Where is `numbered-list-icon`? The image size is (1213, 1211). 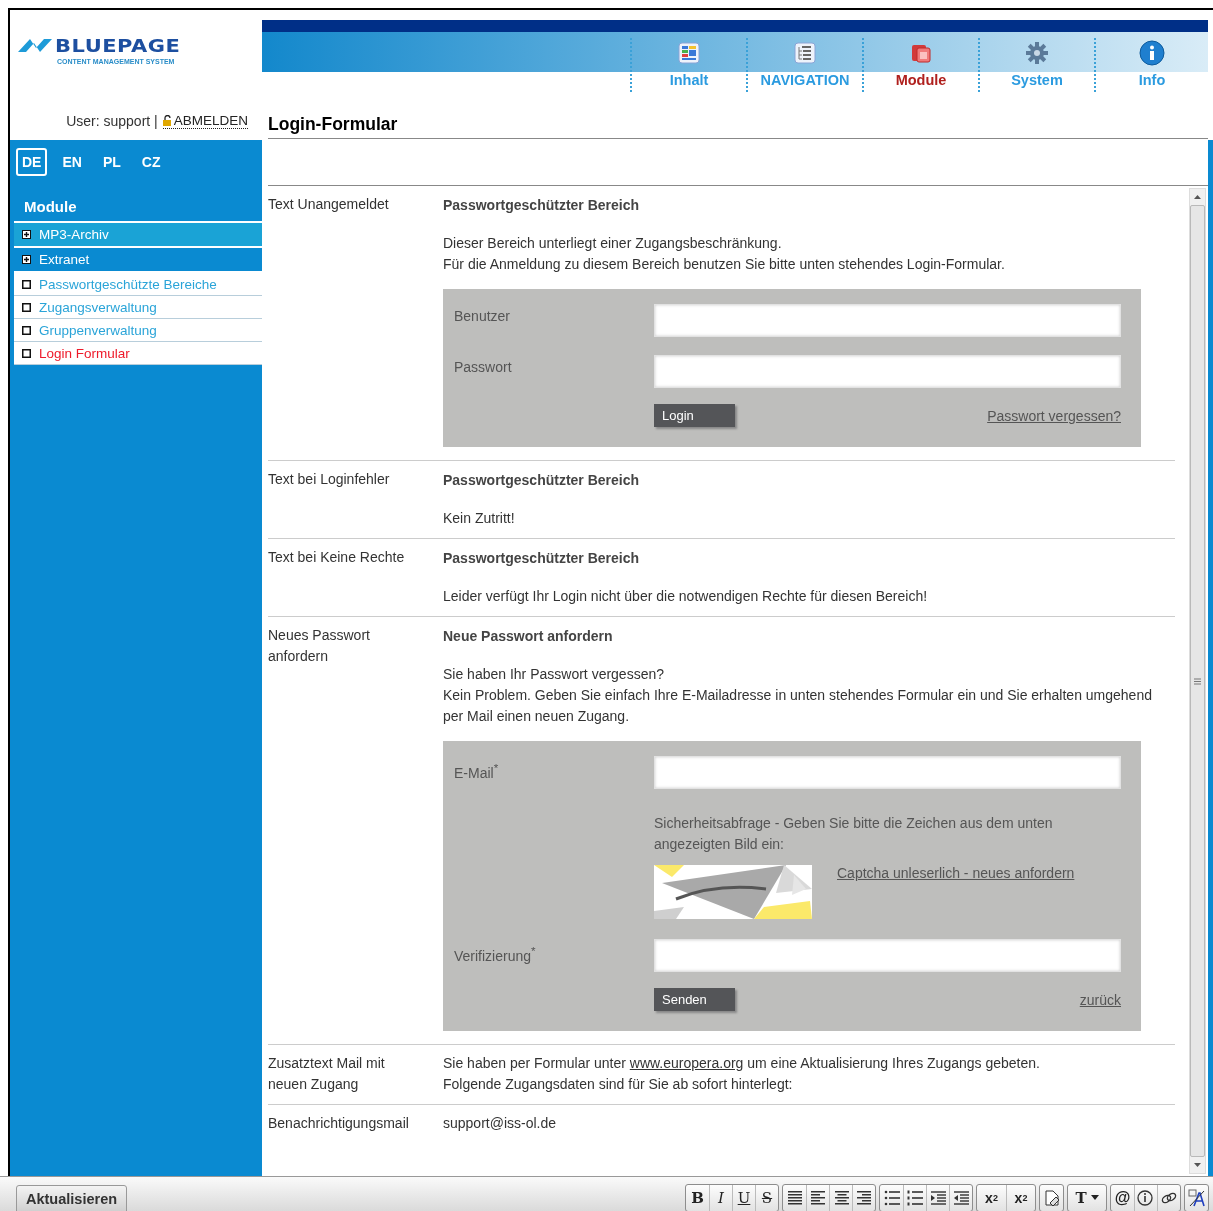
numbered-list-icon is located at coordinates (915, 1197).